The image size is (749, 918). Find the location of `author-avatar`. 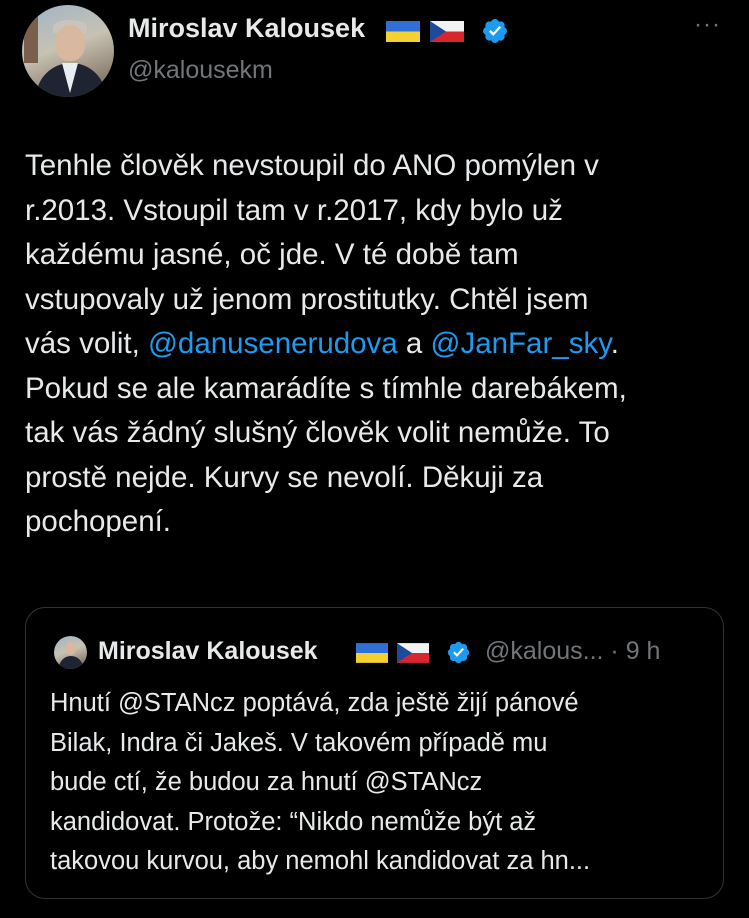

author-avatar is located at coordinates (68, 51).